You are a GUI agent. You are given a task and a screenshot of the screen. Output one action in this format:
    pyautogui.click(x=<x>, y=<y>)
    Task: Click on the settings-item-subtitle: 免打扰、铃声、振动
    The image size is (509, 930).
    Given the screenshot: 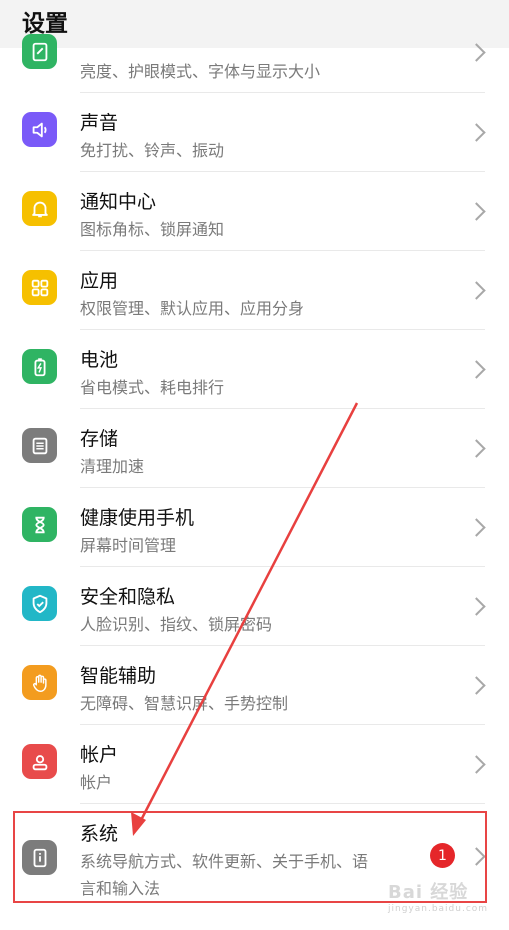 What is the action you would take?
    pyautogui.click(x=152, y=150)
    